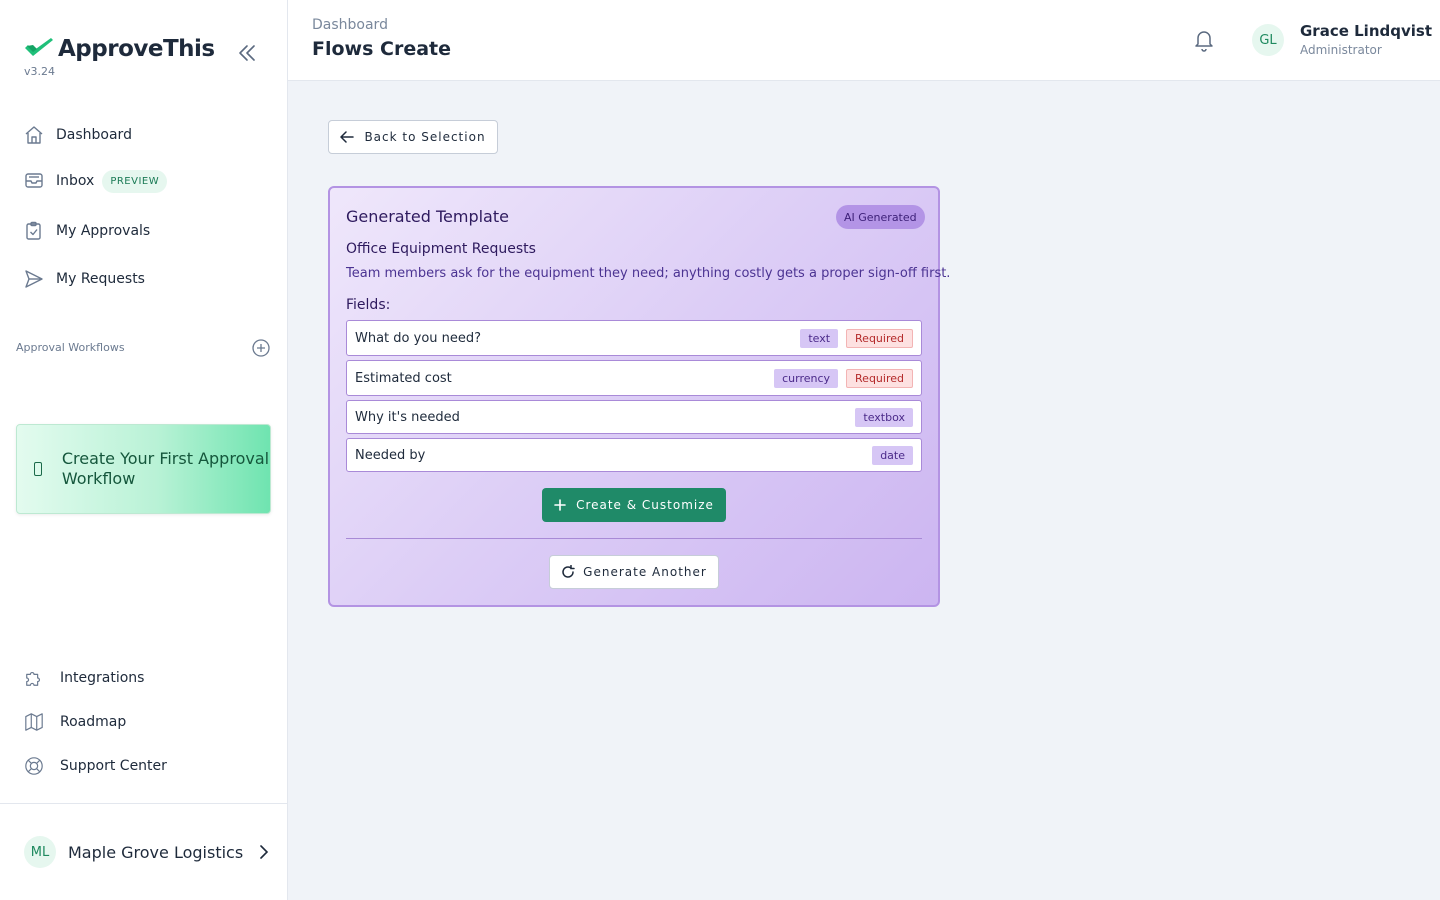  What do you see at coordinates (880, 217) in the screenshot?
I see `ai-generated-badge: AI Generated` at bounding box center [880, 217].